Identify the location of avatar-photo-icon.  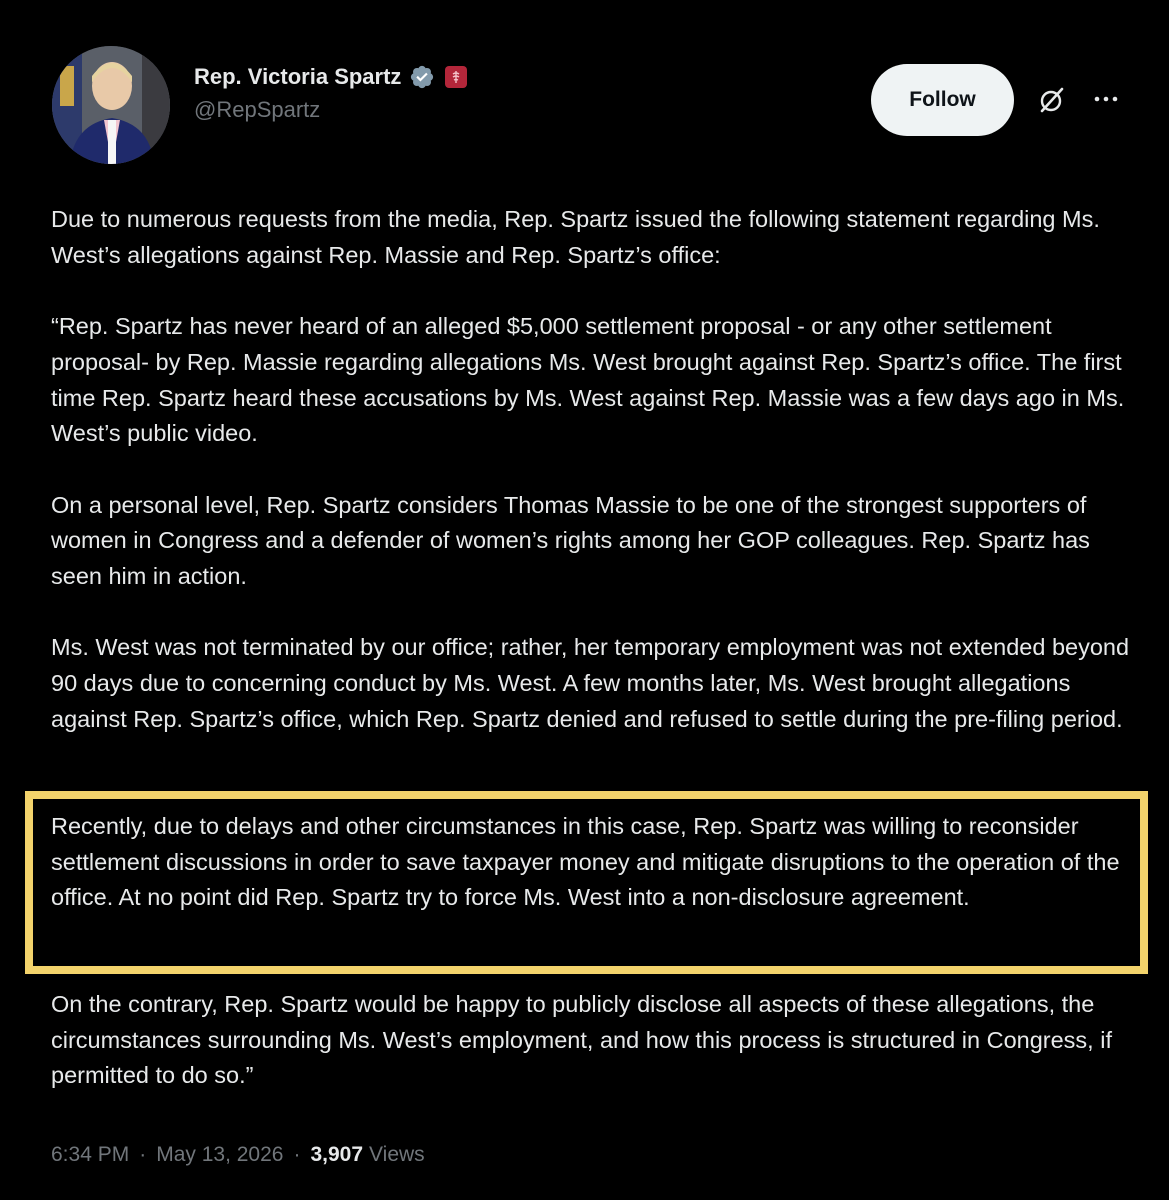
(111, 105).